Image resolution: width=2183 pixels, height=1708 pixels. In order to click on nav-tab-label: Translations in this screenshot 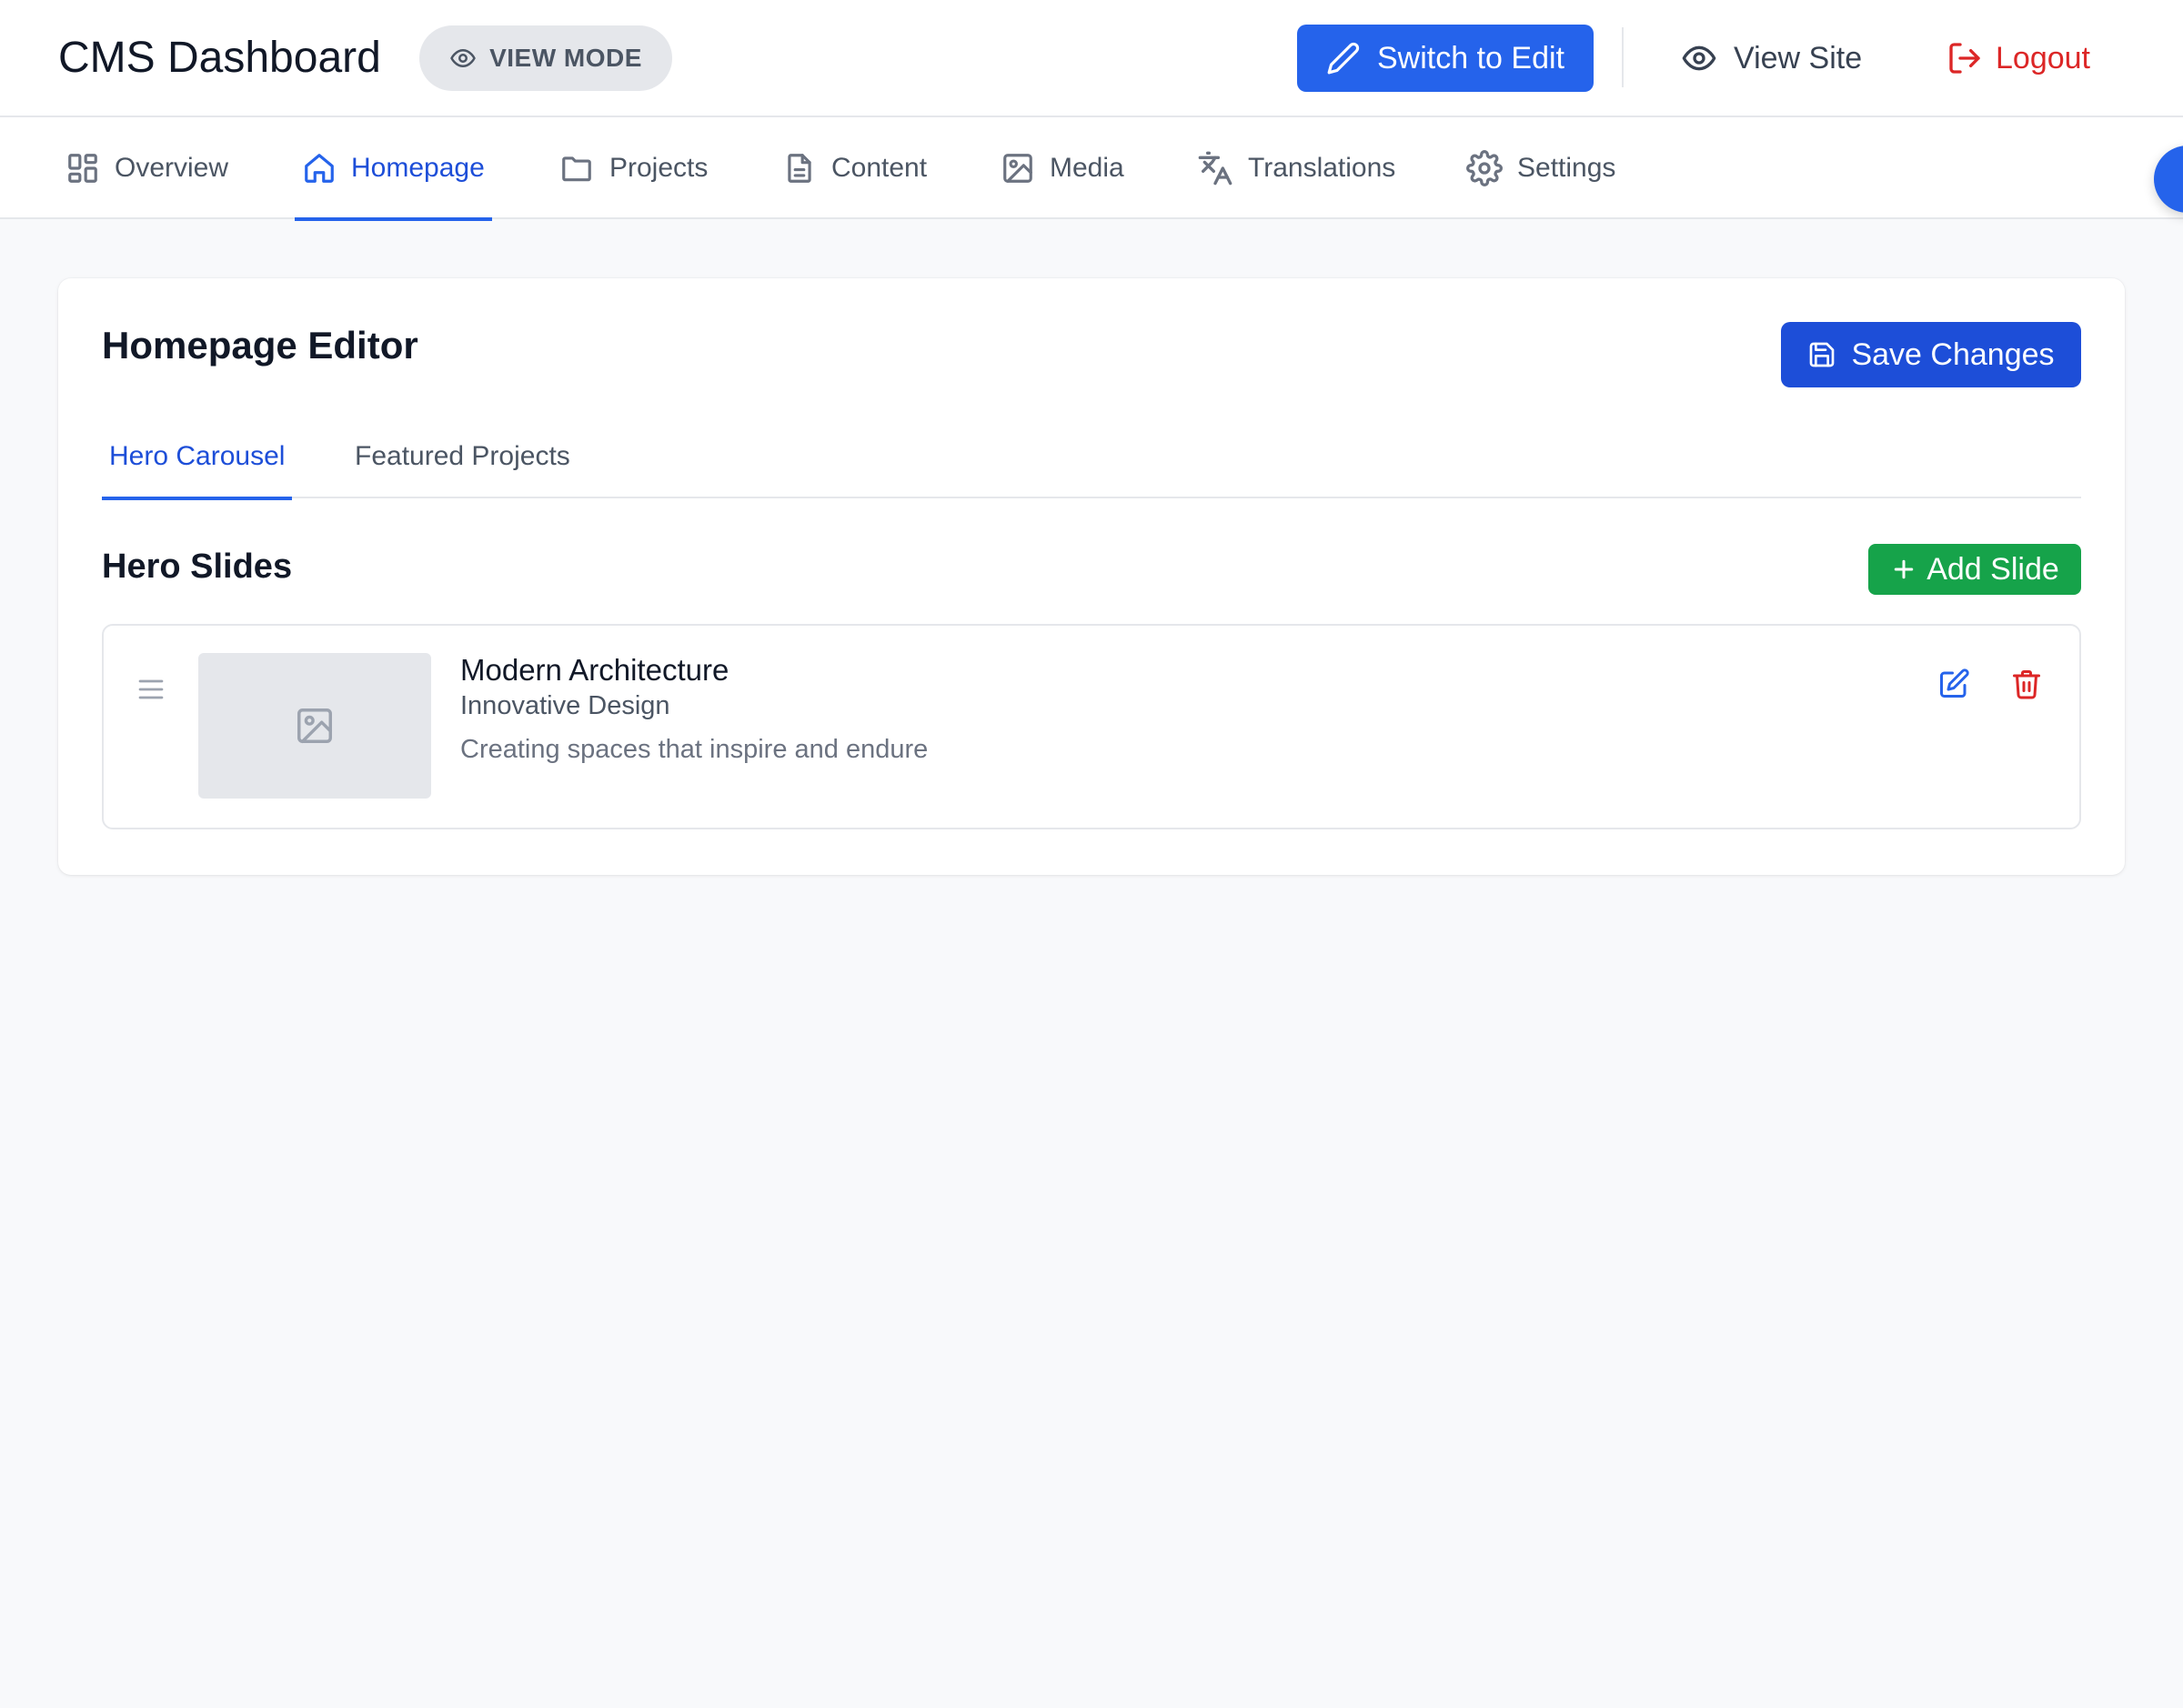, I will do `click(1322, 168)`.